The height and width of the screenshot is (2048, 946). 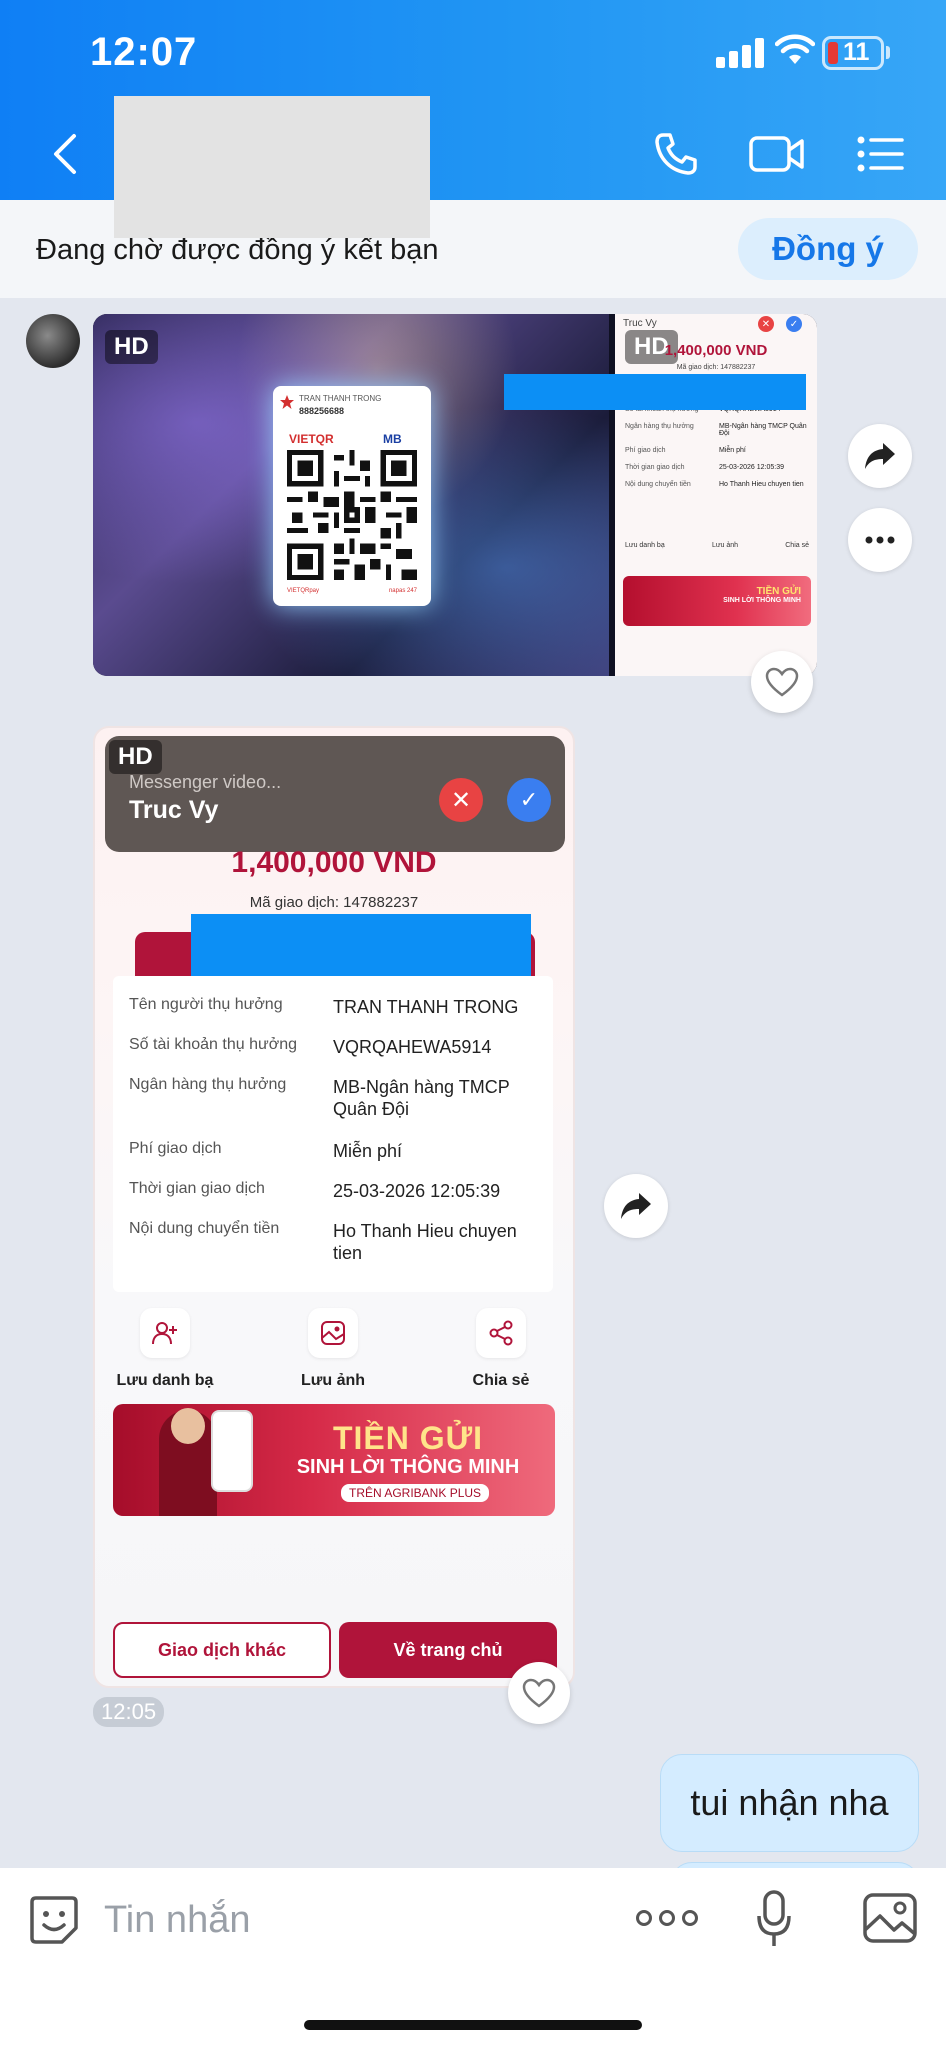 What do you see at coordinates (53, 341) in the screenshot?
I see `contact-avatar` at bounding box center [53, 341].